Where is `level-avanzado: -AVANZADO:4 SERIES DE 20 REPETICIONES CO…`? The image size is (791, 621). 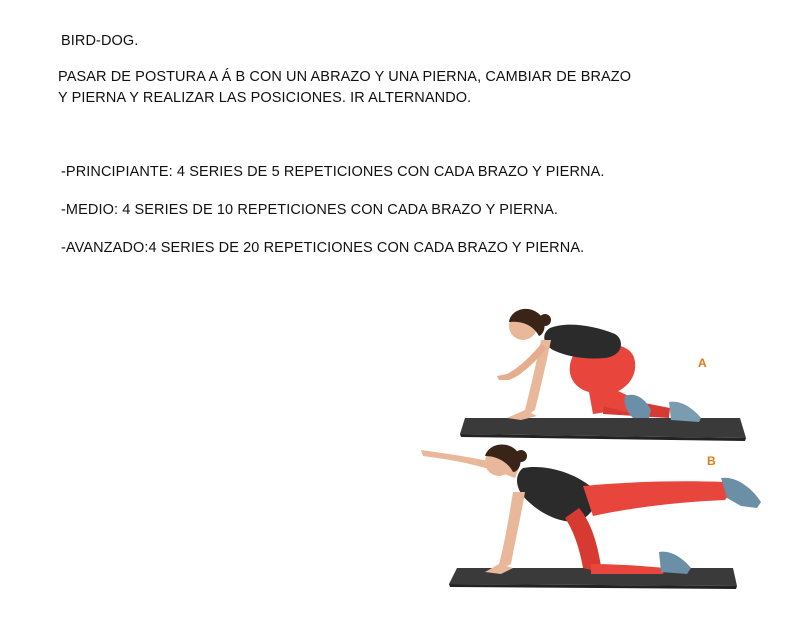 level-avanzado: -AVANZADO:4 SERIES DE 20 REPETICIONES CO… is located at coordinates (323, 248).